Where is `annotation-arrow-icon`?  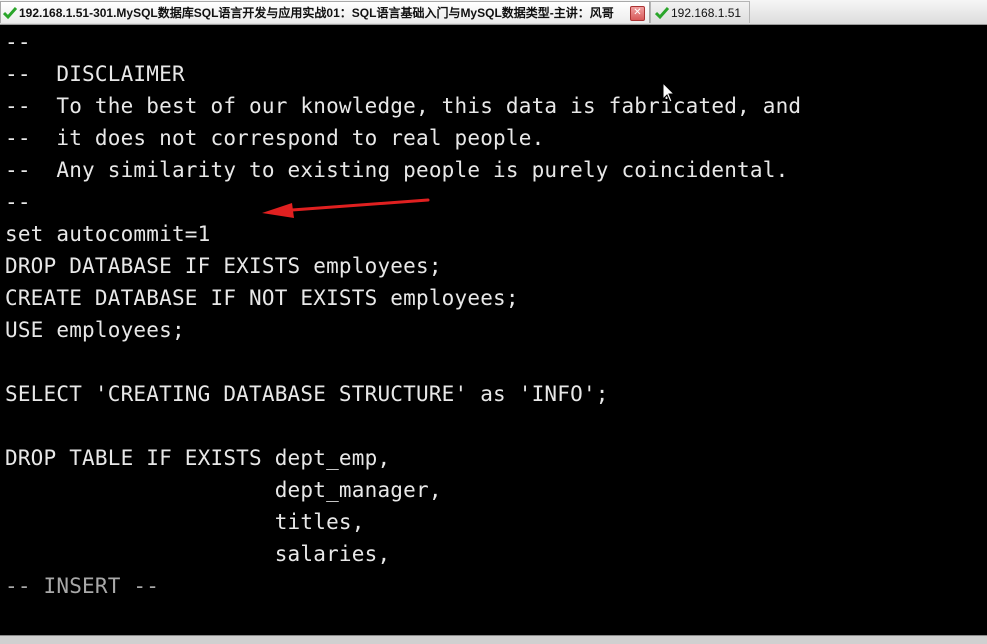 annotation-arrow-icon is located at coordinates (346, 208).